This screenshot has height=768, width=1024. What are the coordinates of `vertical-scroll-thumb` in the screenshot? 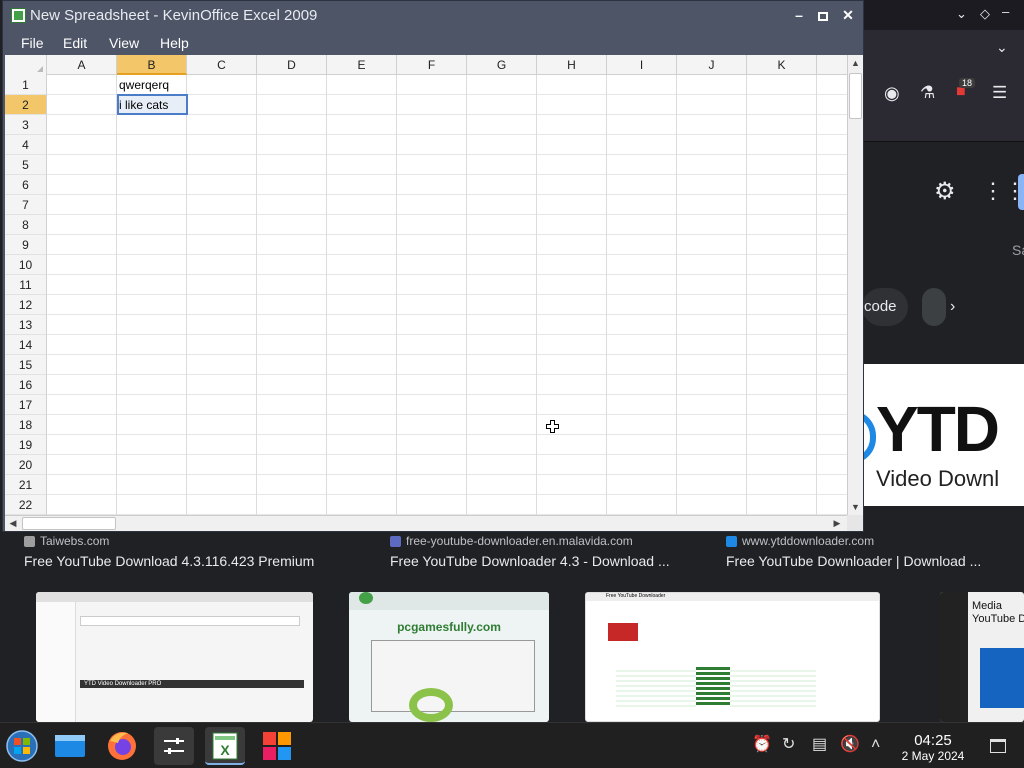 It's located at (855, 96).